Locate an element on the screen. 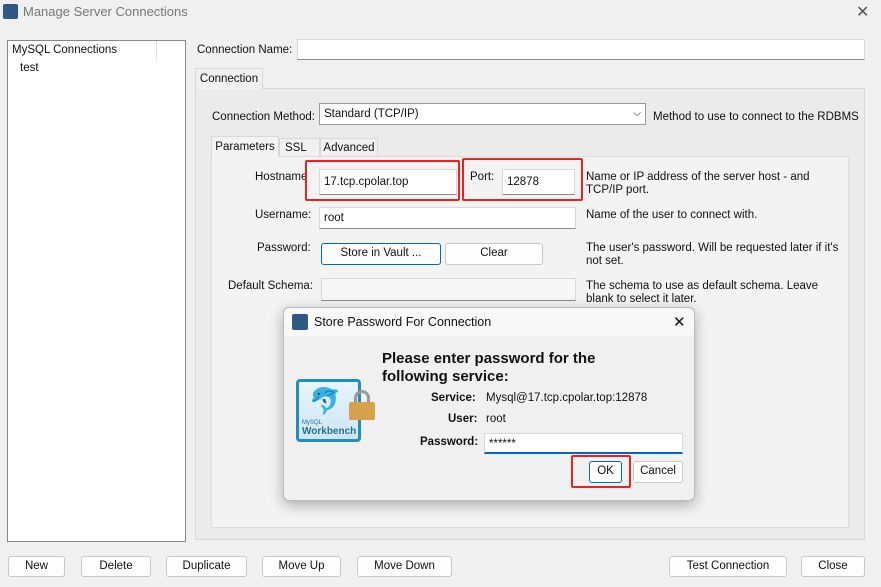  delete-button: Delete is located at coordinates (116, 566).